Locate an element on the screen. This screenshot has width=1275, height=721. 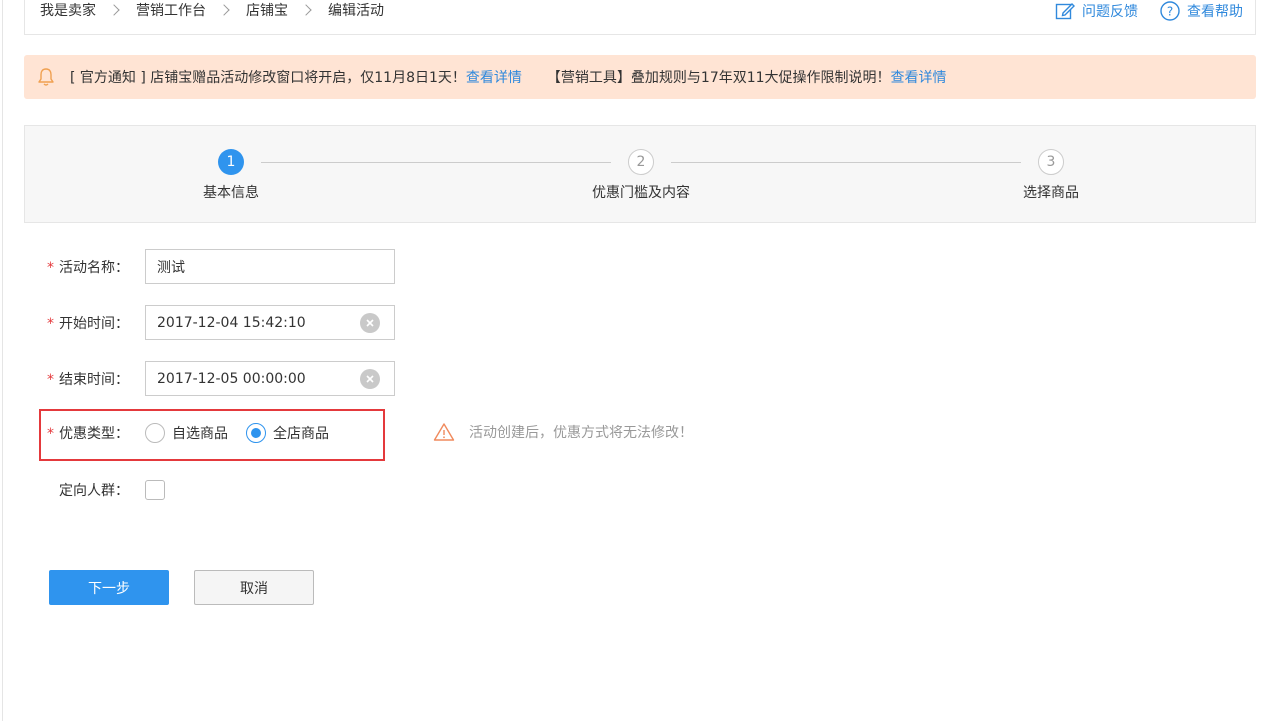
field-end-time: * 结束时间： 2017-12-05 00:00:00 is located at coordinates (197, 378).